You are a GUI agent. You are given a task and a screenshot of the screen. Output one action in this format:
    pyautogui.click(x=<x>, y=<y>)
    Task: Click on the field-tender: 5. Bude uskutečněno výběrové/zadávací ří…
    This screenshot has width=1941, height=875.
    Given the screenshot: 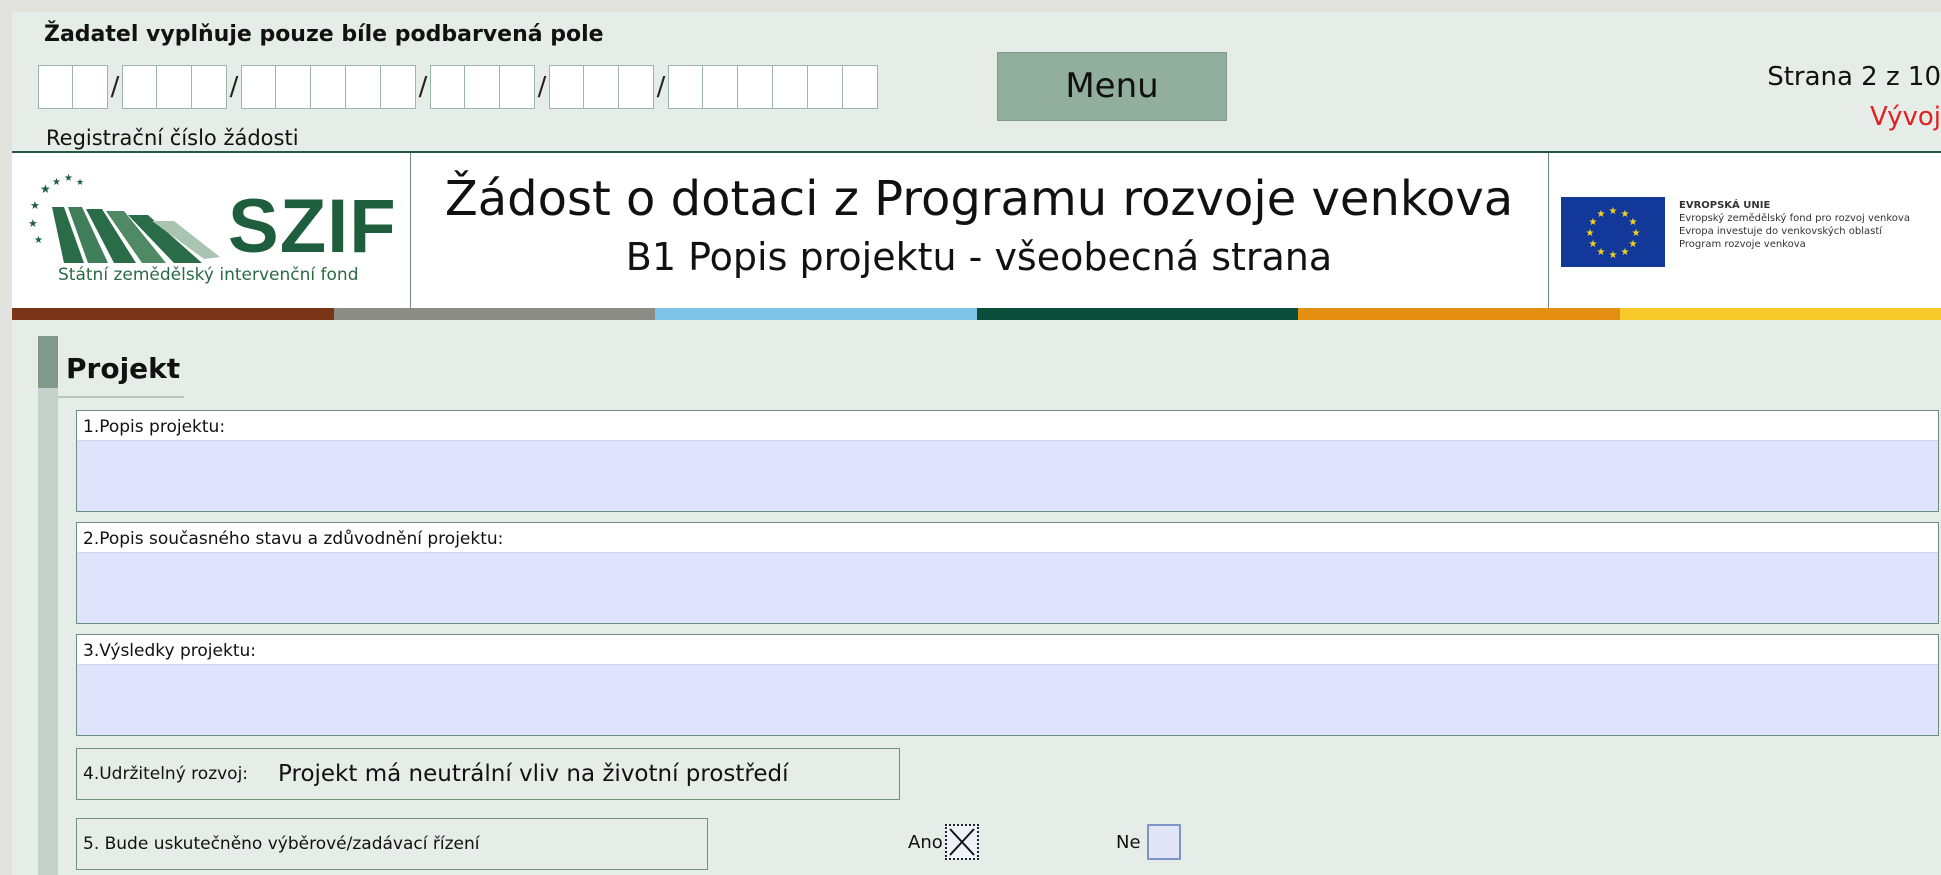 What is the action you would take?
    pyautogui.click(x=392, y=844)
    